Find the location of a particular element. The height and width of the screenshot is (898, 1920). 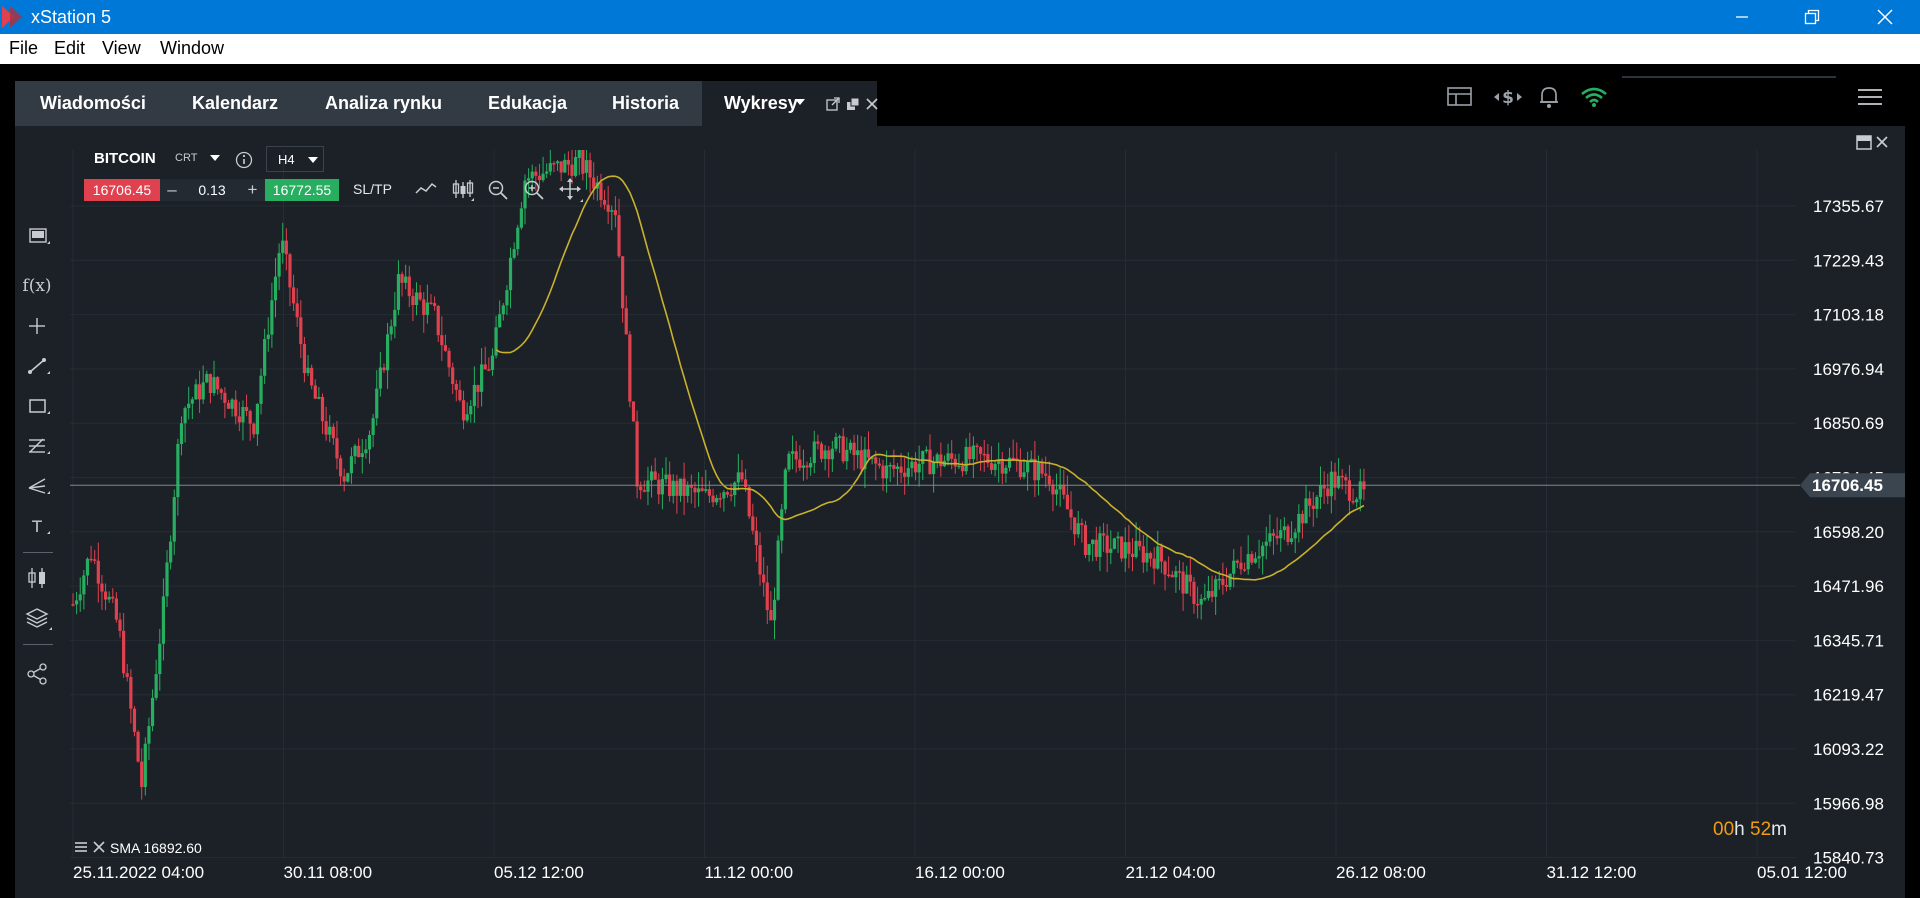

minimize-icon is located at coordinates (1742, 17).